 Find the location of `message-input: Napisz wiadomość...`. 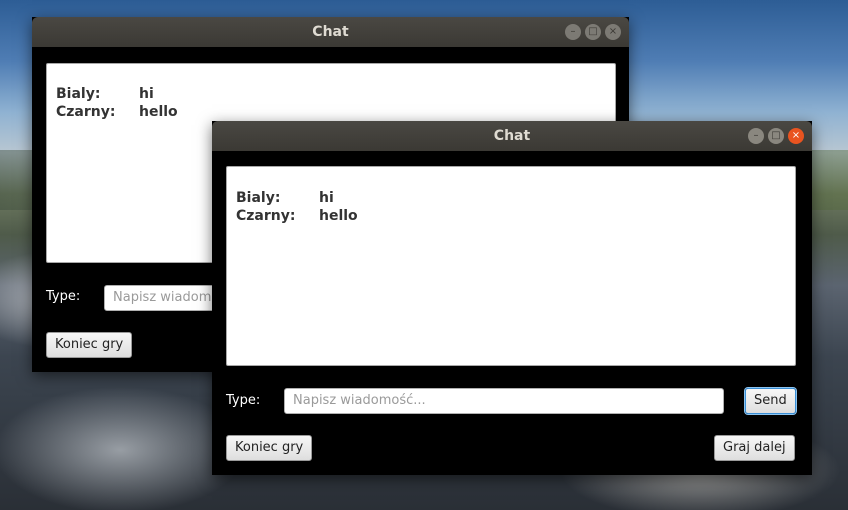

message-input: Napisz wiadomość... is located at coordinates (504, 401).